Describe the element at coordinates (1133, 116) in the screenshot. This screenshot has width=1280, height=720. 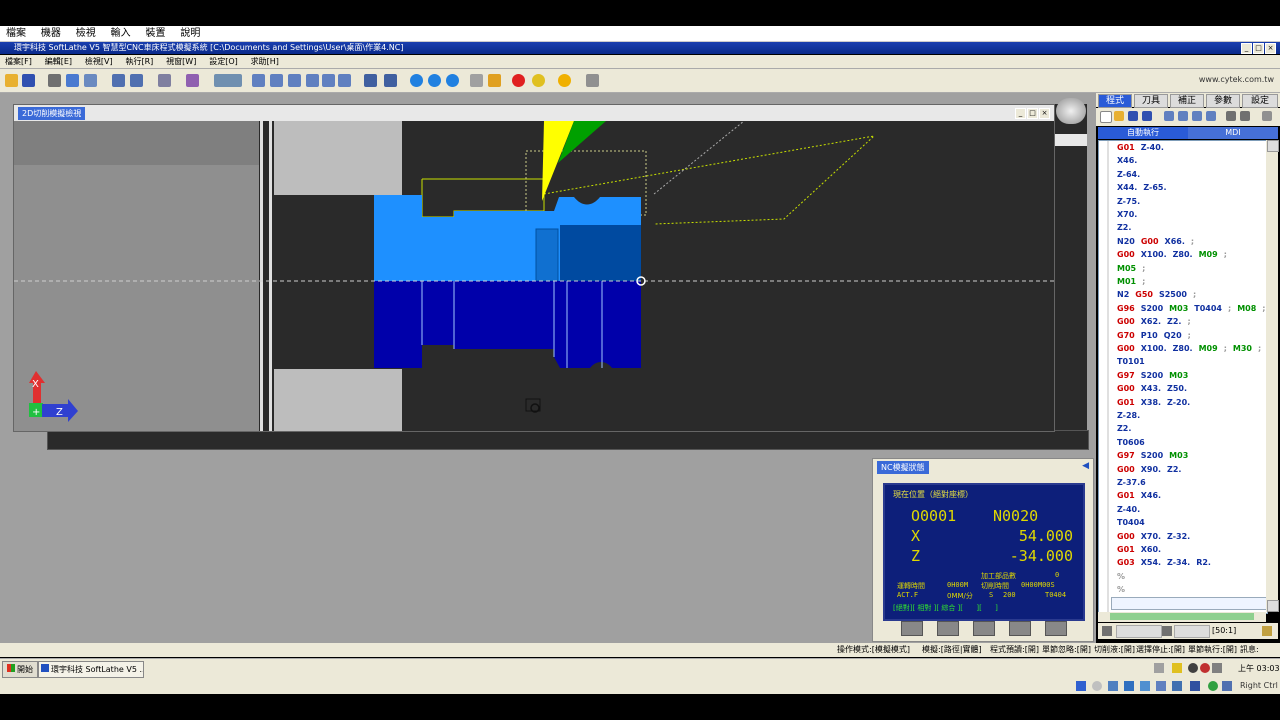
I see `save-file-icon` at that location.